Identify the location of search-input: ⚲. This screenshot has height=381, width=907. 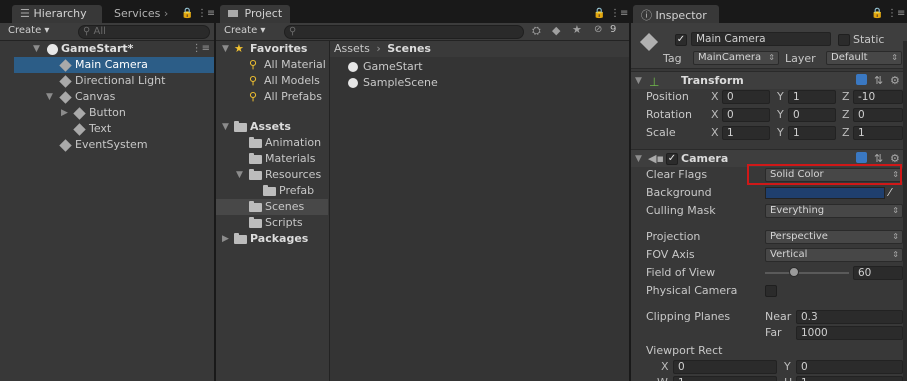
(404, 32).